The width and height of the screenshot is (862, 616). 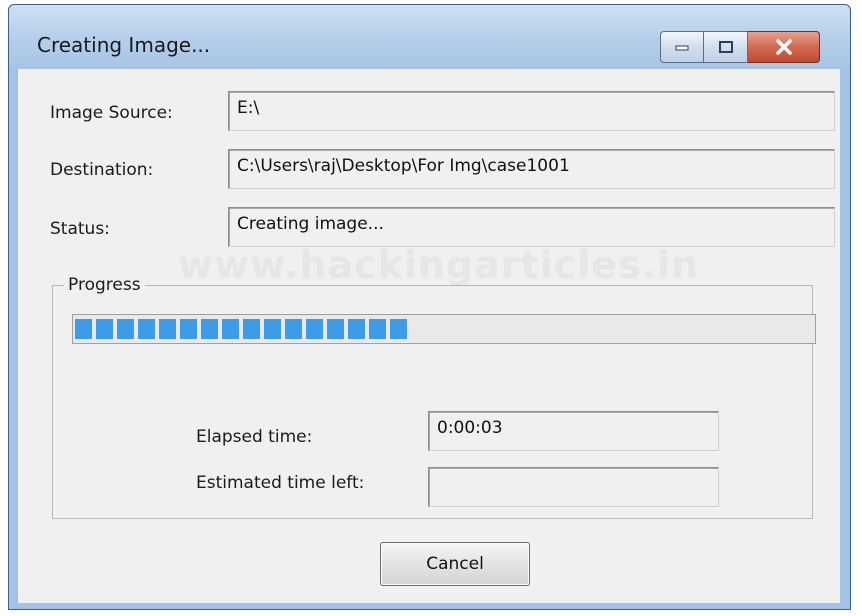 I want to click on image-source-label: Image Source:, so click(x=111, y=113).